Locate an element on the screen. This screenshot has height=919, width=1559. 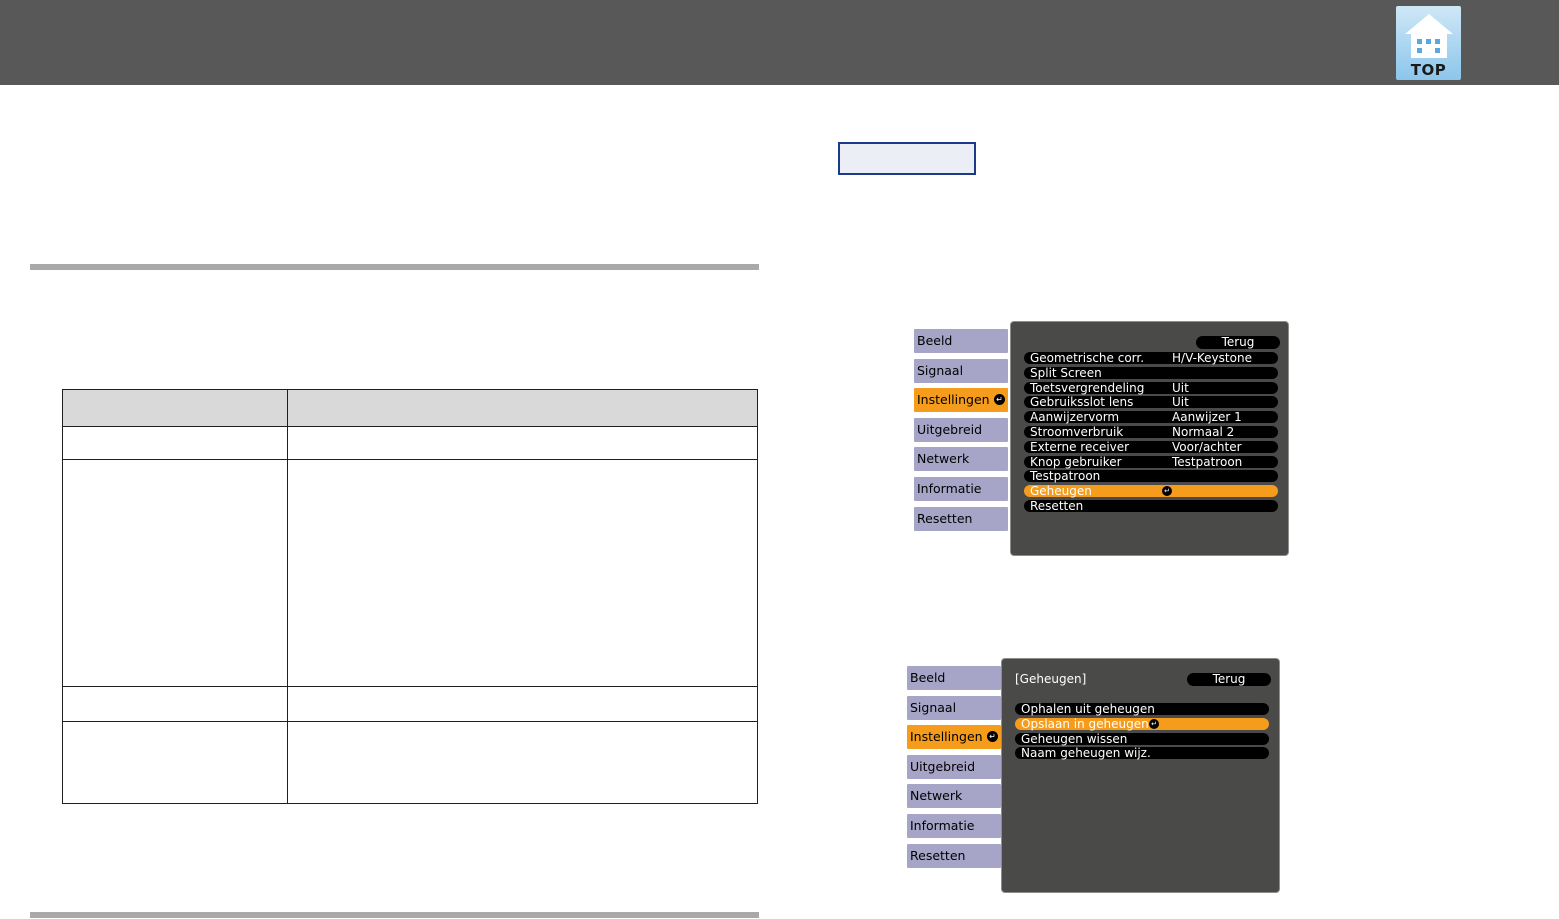
submenu-item-label: Geheugen wissen is located at coordinates (1074, 738).